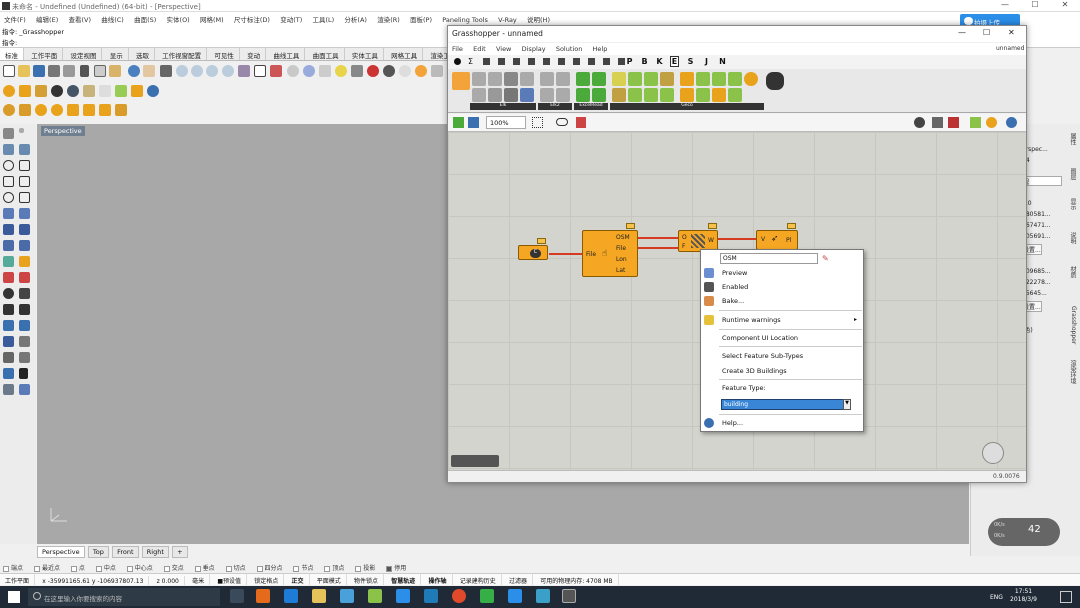 The width and height of the screenshot is (1080, 608). I want to click on gh-cat-sets-icon, so click(486, 61).